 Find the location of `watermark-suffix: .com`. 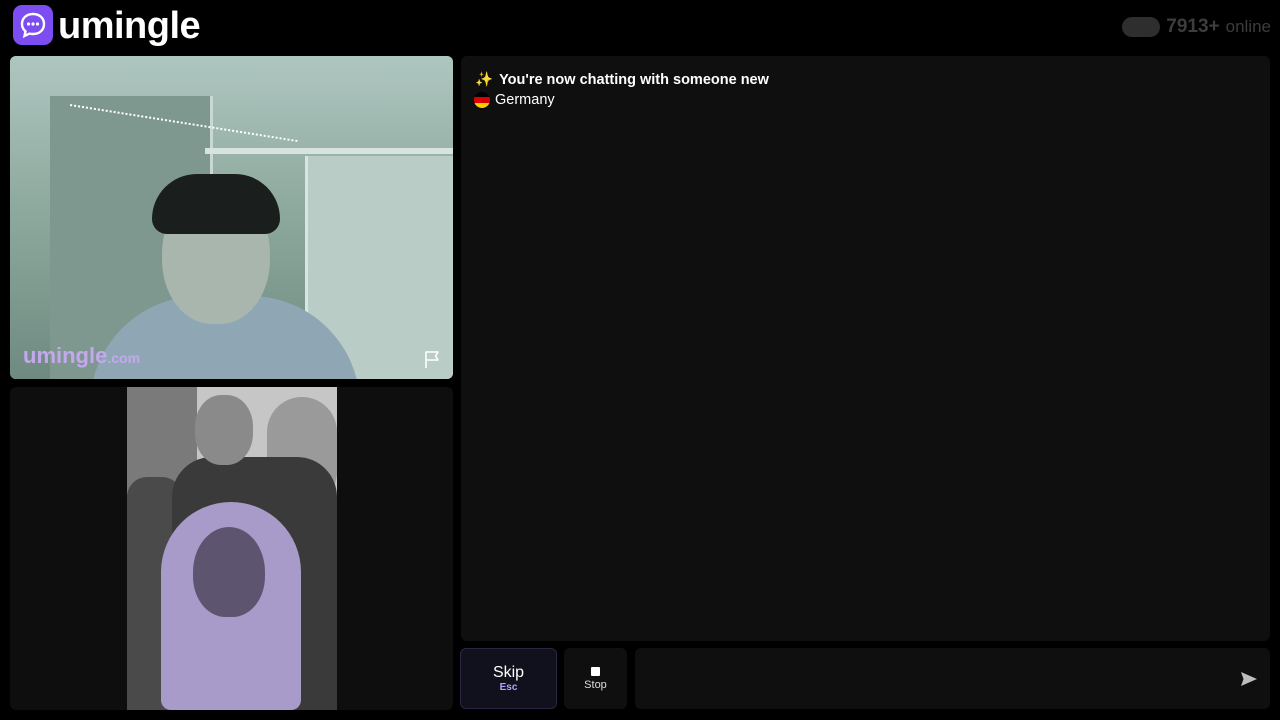

watermark-suffix: .com is located at coordinates (124, 358).